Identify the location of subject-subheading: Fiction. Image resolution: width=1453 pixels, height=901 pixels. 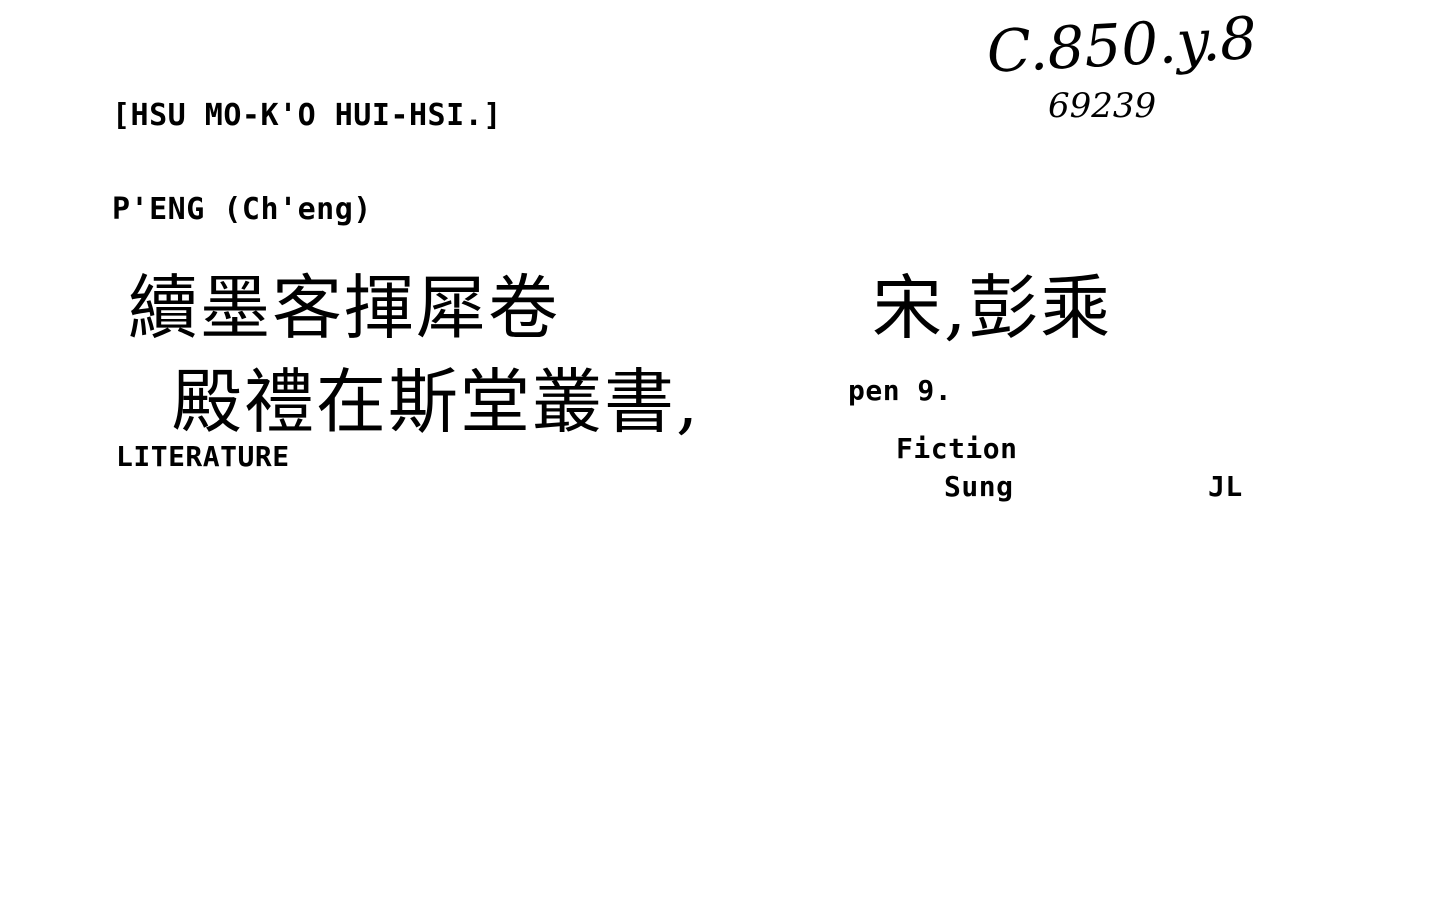
(957, 448).